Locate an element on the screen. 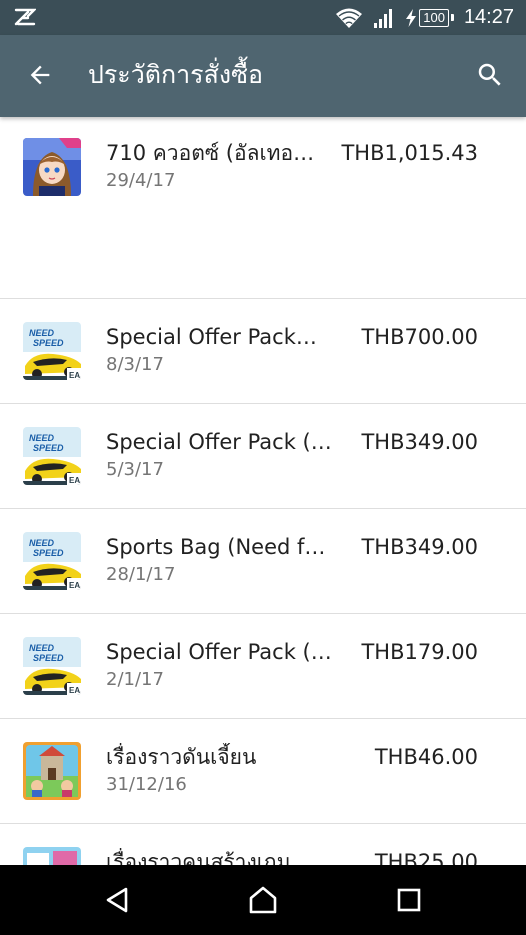 The image size is (526, 935). home-icon is located at coordinates (263, 900).